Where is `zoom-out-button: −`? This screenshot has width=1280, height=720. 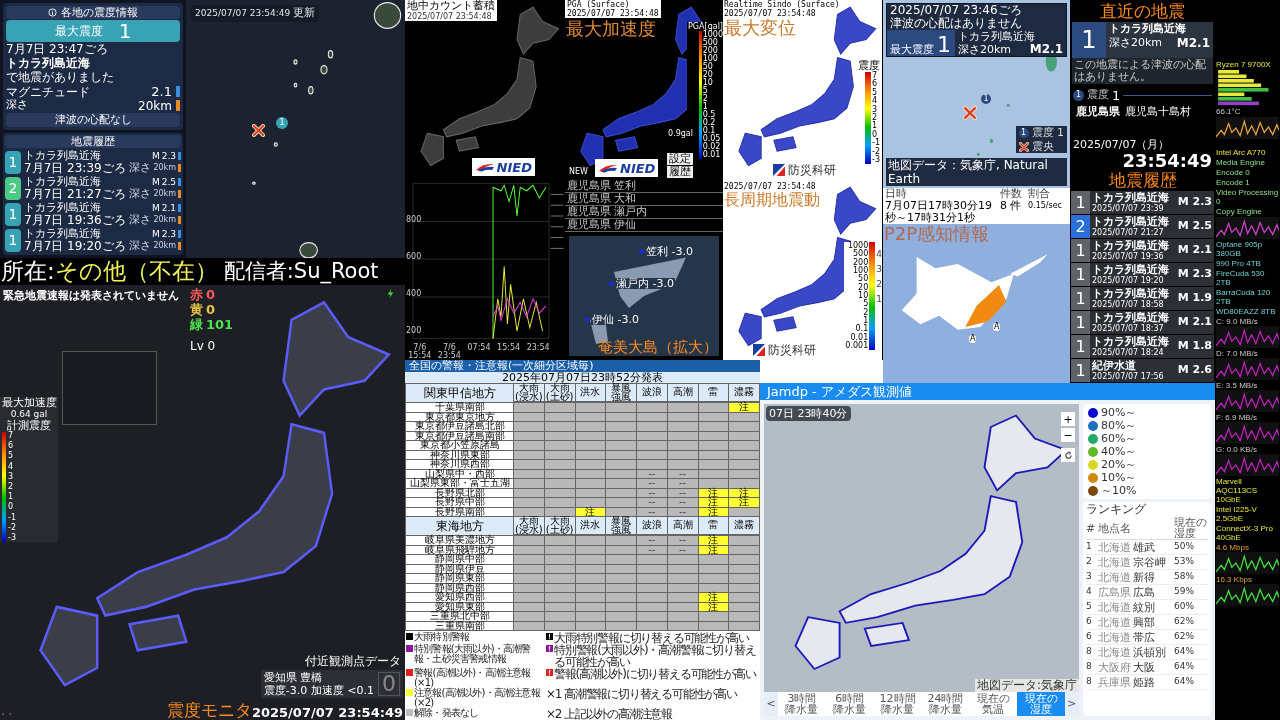 zoom-out-button: − is located at coordinates (1068, 435).